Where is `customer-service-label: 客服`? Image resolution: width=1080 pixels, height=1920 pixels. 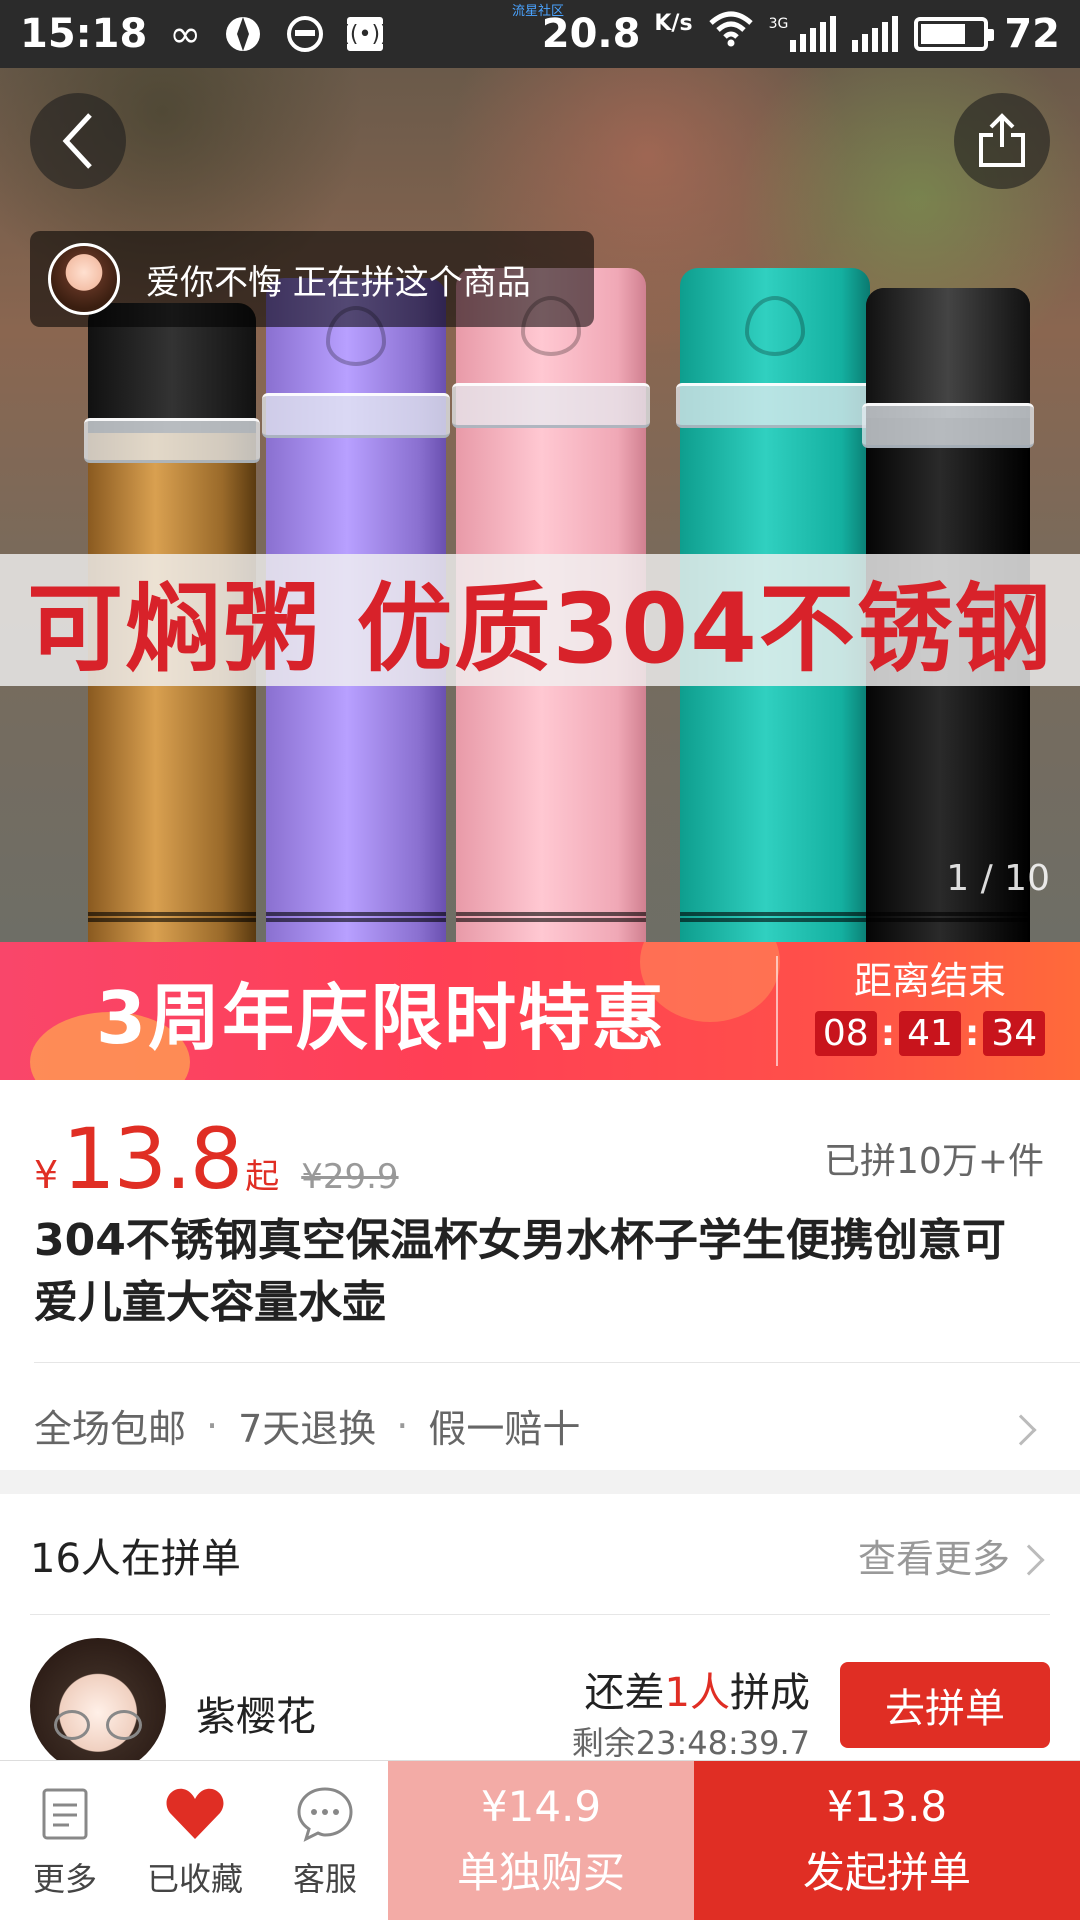
customer-service-label: 客服 is located at coordinates (324, 1878).